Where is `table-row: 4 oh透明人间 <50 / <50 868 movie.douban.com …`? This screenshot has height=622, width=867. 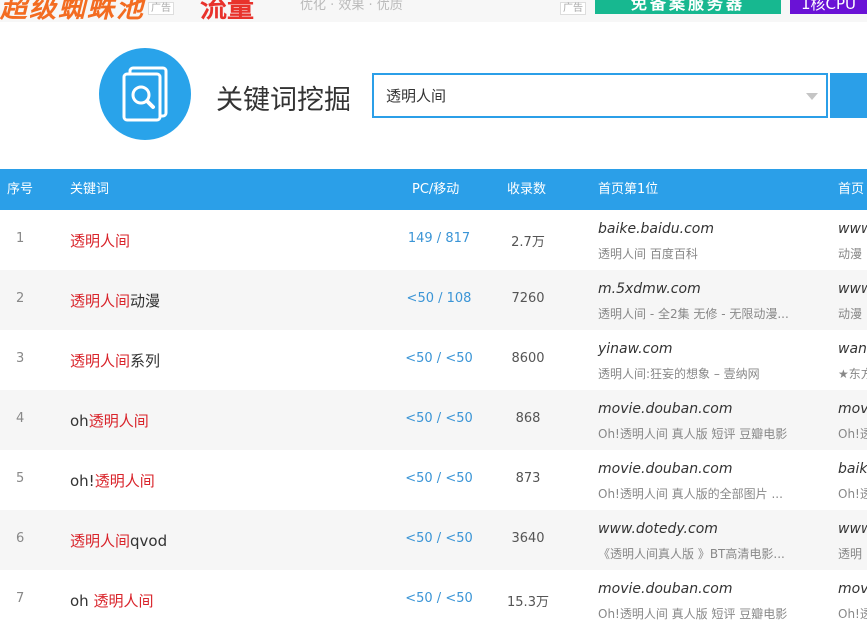
table-row: 4 oh透明人间 <50 / <50 868 movie.douban.com … is located at coordinates (433, 420).